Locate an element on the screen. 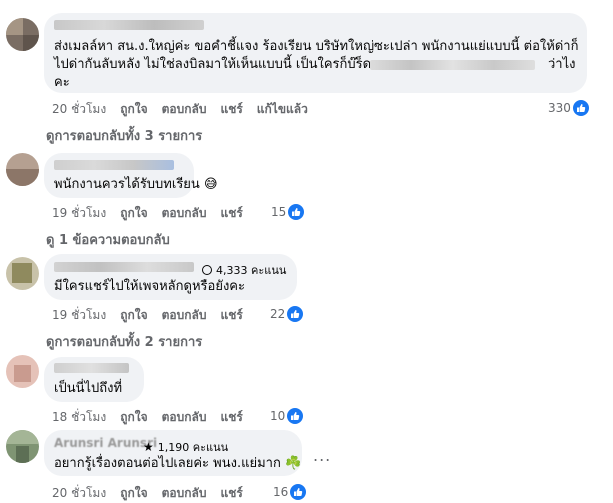 This screenshot has height=503, width=613. comment-text: ว่าไง is located at coordinates (562, 64).